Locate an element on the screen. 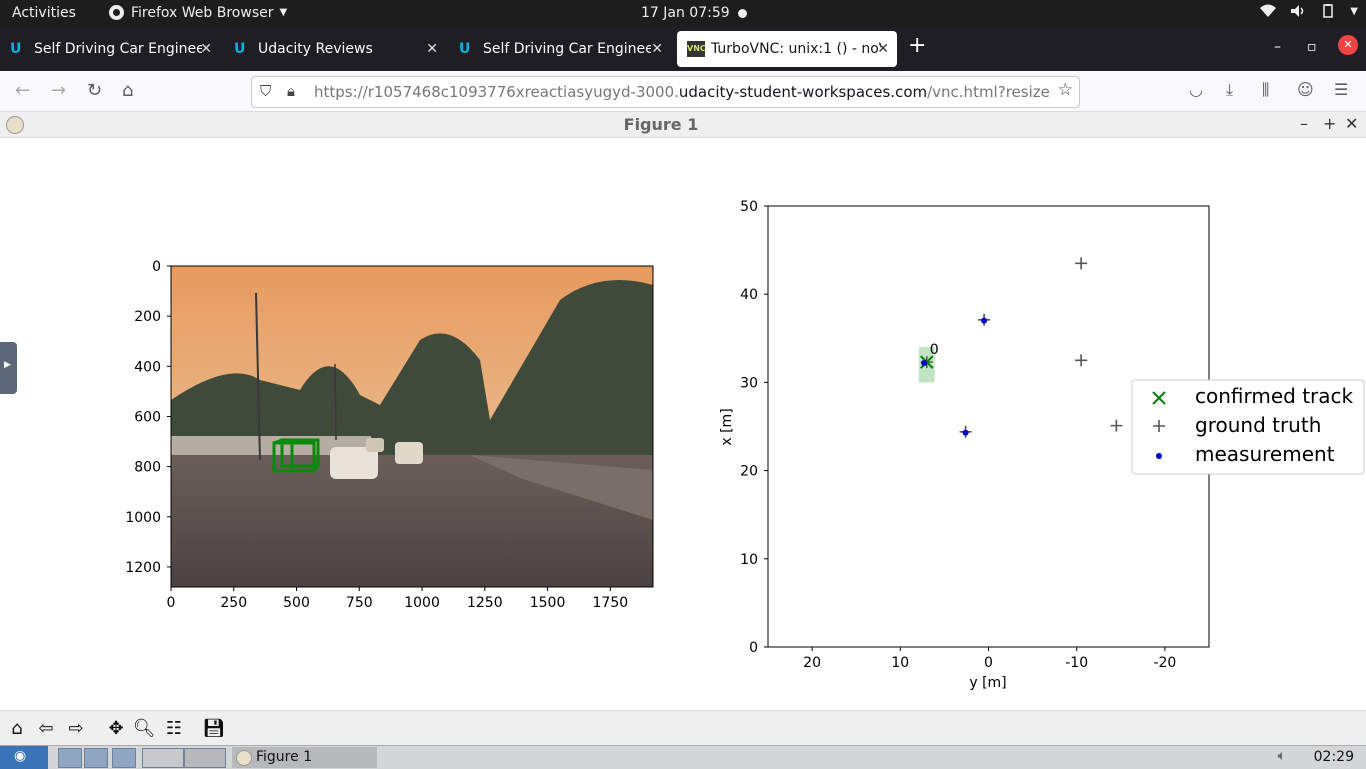 Image resolution: width=1366 pixels, height=769 pixels. pocket-icon: ◡ is located at coordinates (1196, 89).